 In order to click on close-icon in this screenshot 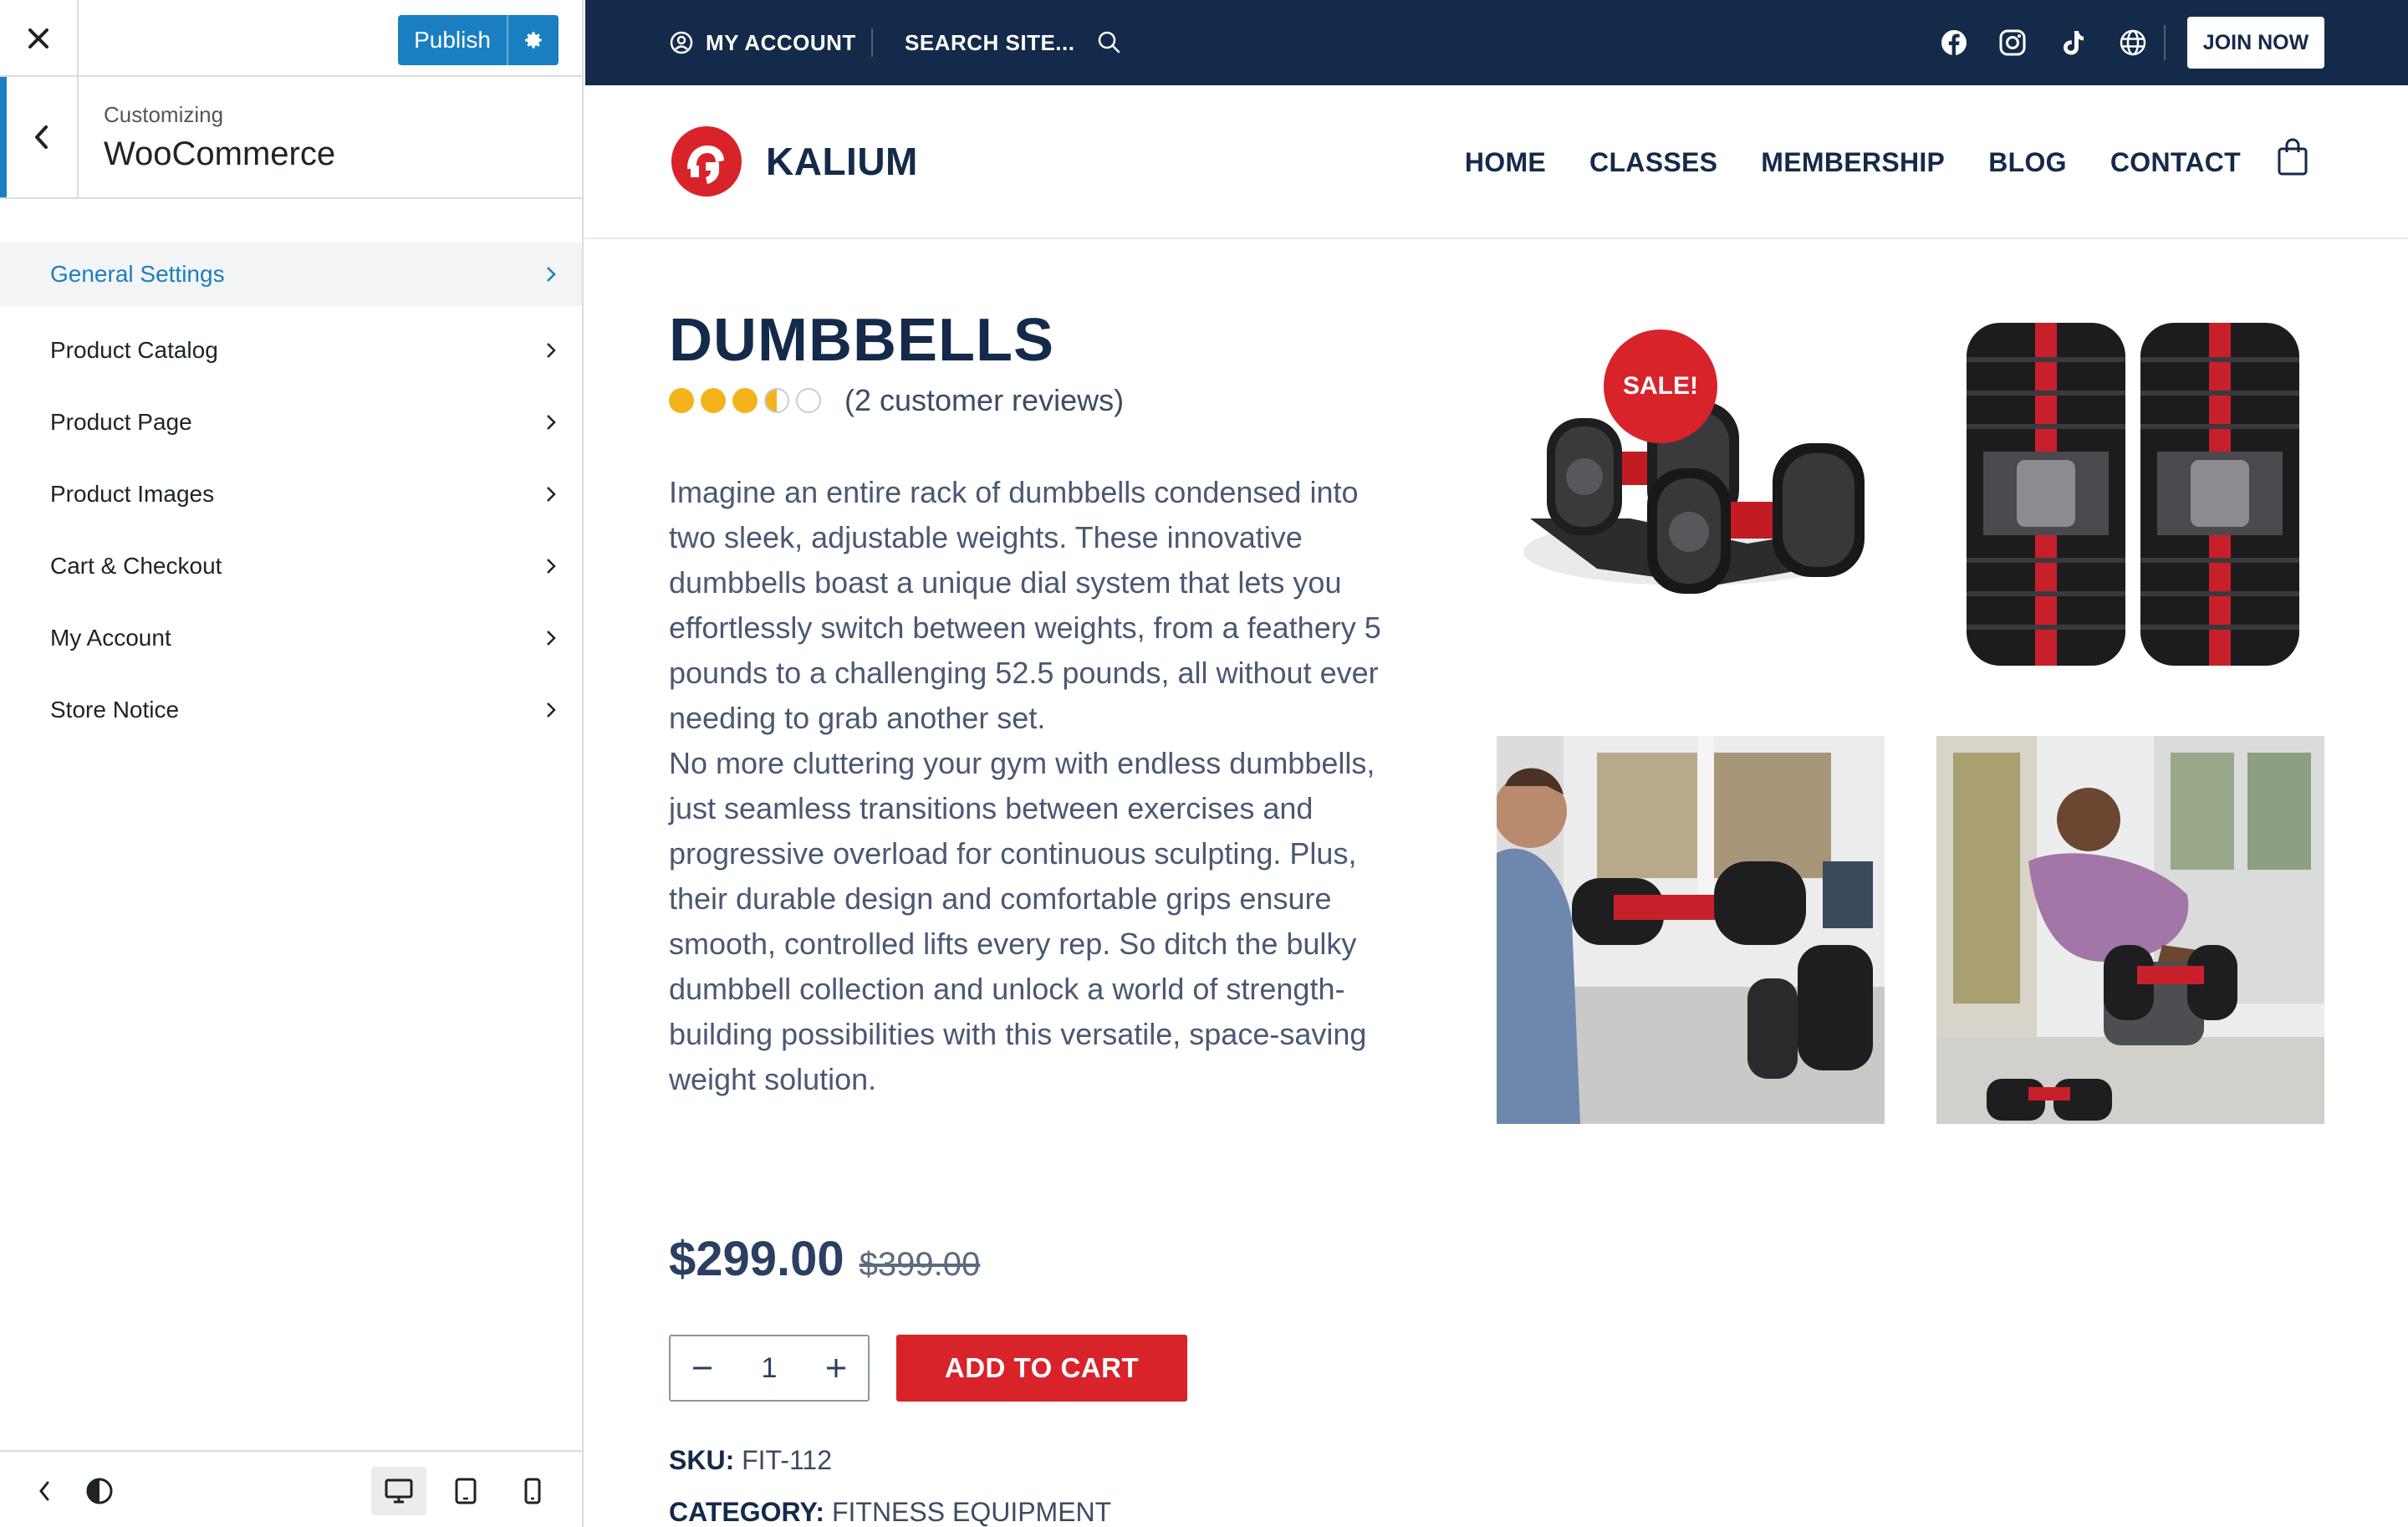, I will do `click(38, 38)`.